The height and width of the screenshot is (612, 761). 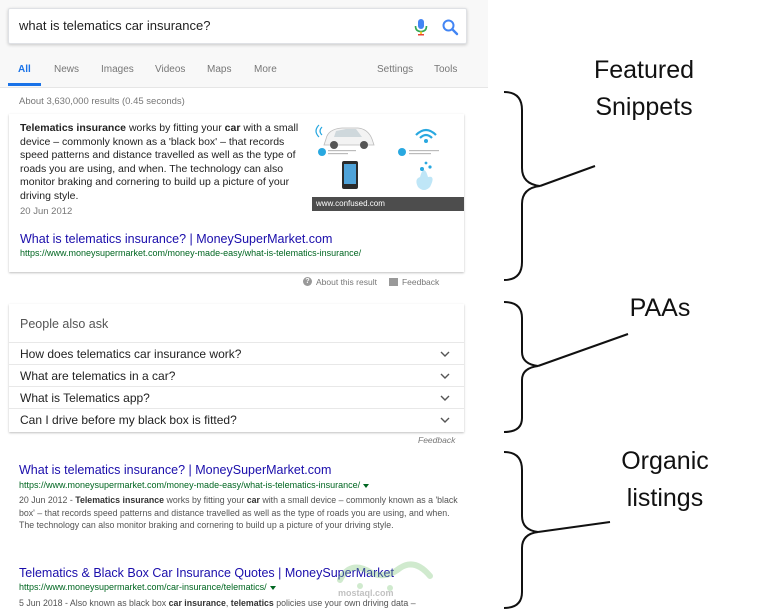 What do you see at coordinates (44, 603) in the screenshot?
I see `organic-date: 5 Jun 2018 -` at bounding box center [44, 603].